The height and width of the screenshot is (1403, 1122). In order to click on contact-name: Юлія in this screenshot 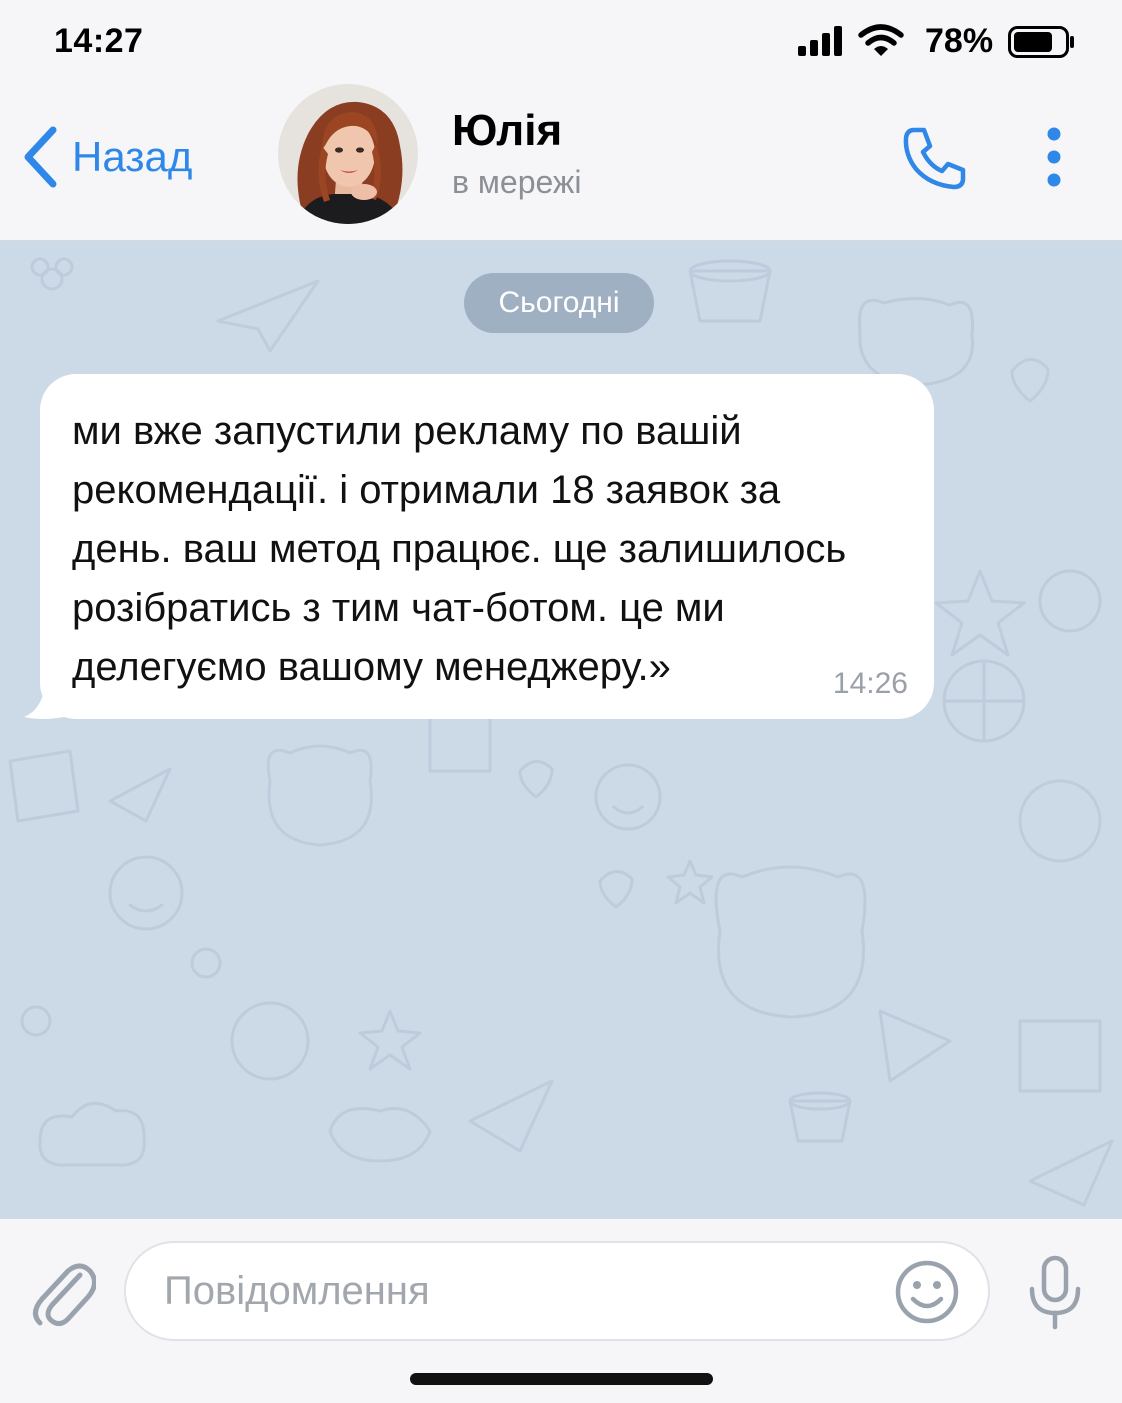, I will do `click(507, 130)`.